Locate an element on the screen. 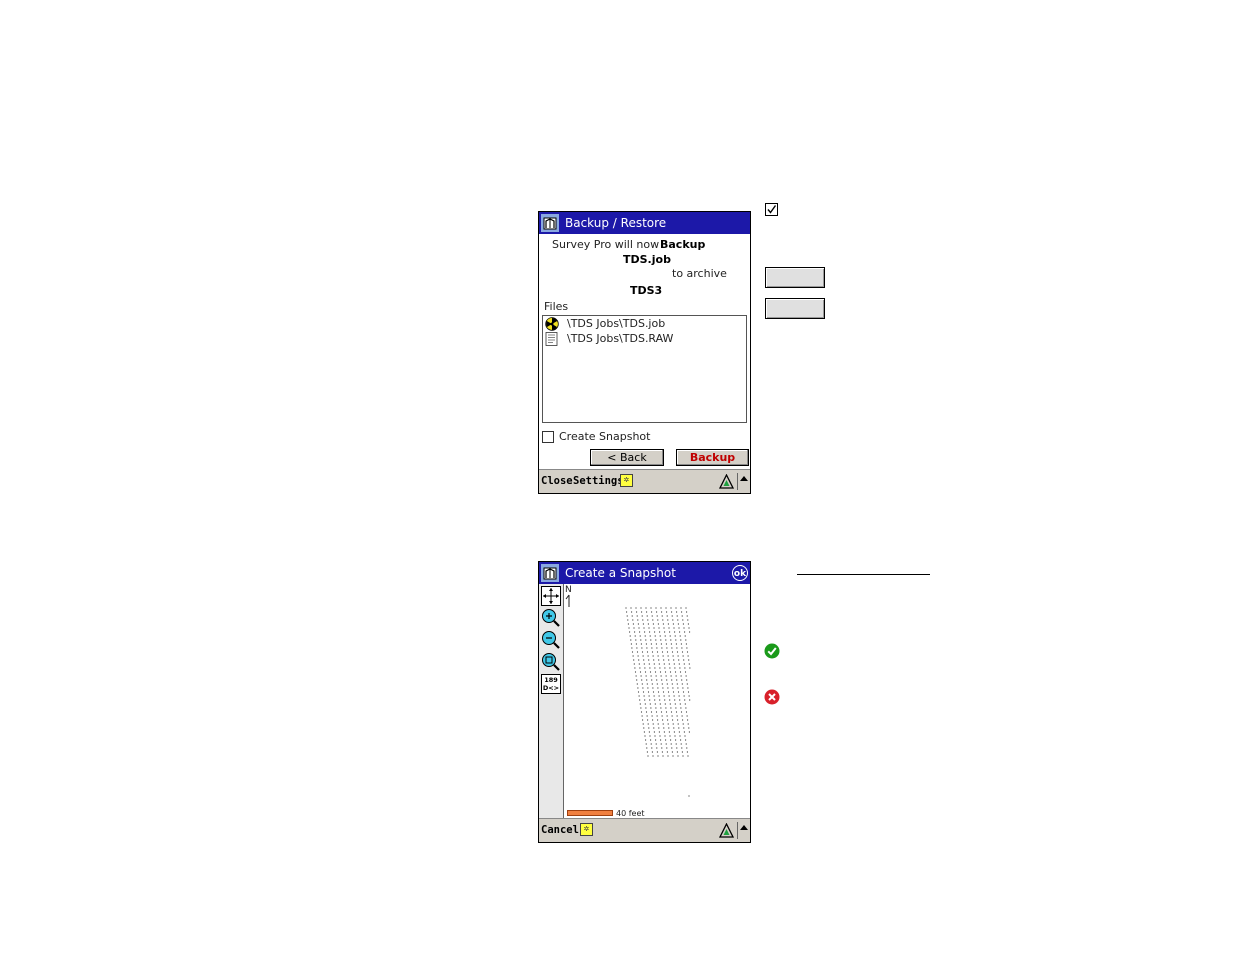 The image size is (1235, 954). ok-button: ok is located at coordinates (740, 573).